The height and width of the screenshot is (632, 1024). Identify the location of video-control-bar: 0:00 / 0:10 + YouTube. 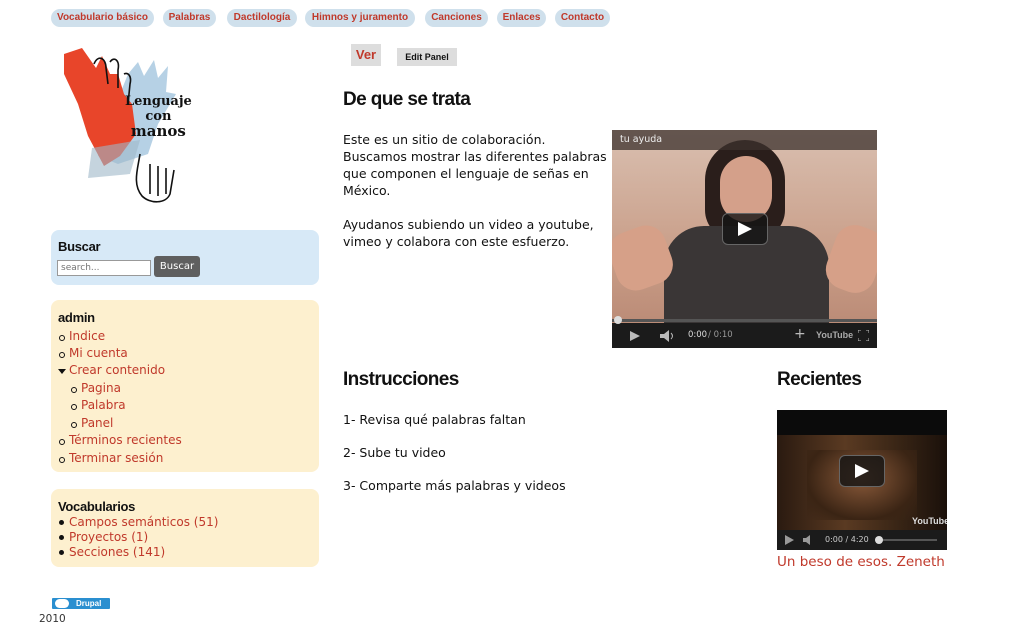
(744, 332).